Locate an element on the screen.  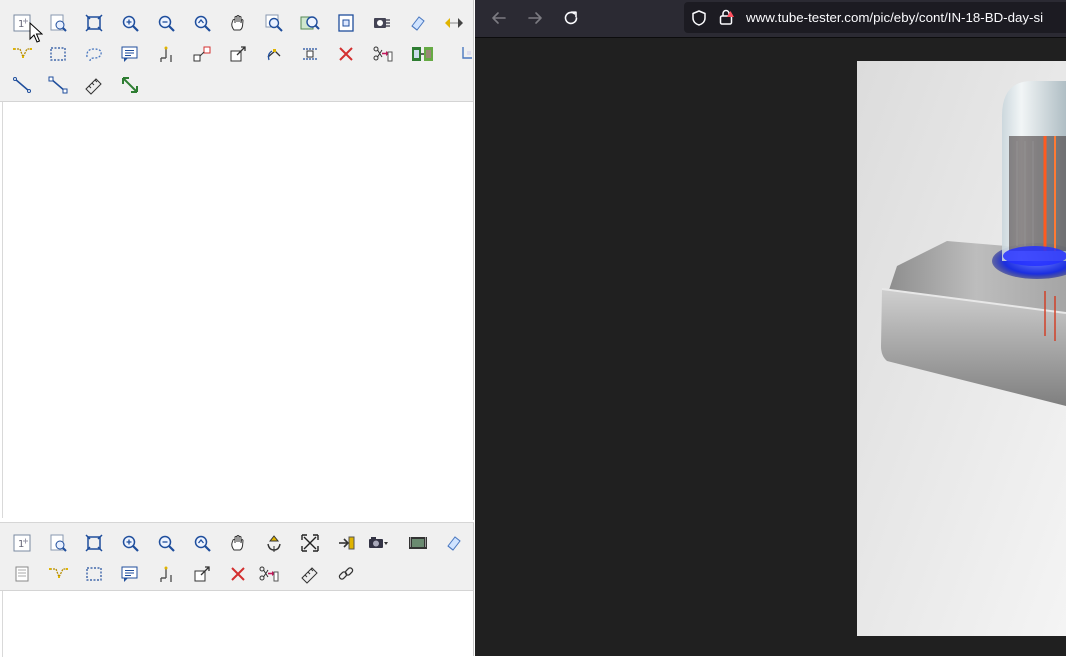
forward-button is located at coordinates (535, 18).